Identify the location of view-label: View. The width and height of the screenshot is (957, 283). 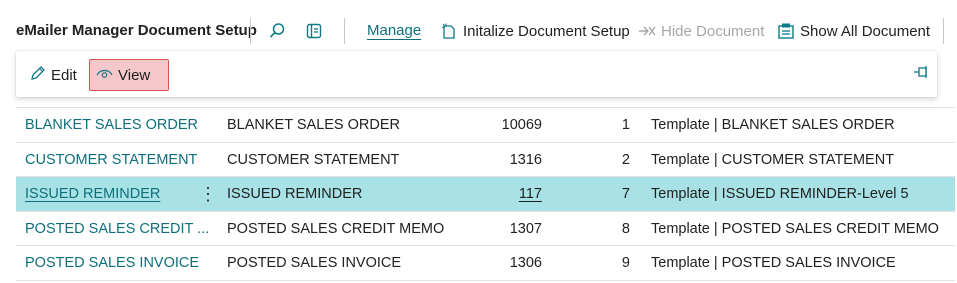
(134, 75).